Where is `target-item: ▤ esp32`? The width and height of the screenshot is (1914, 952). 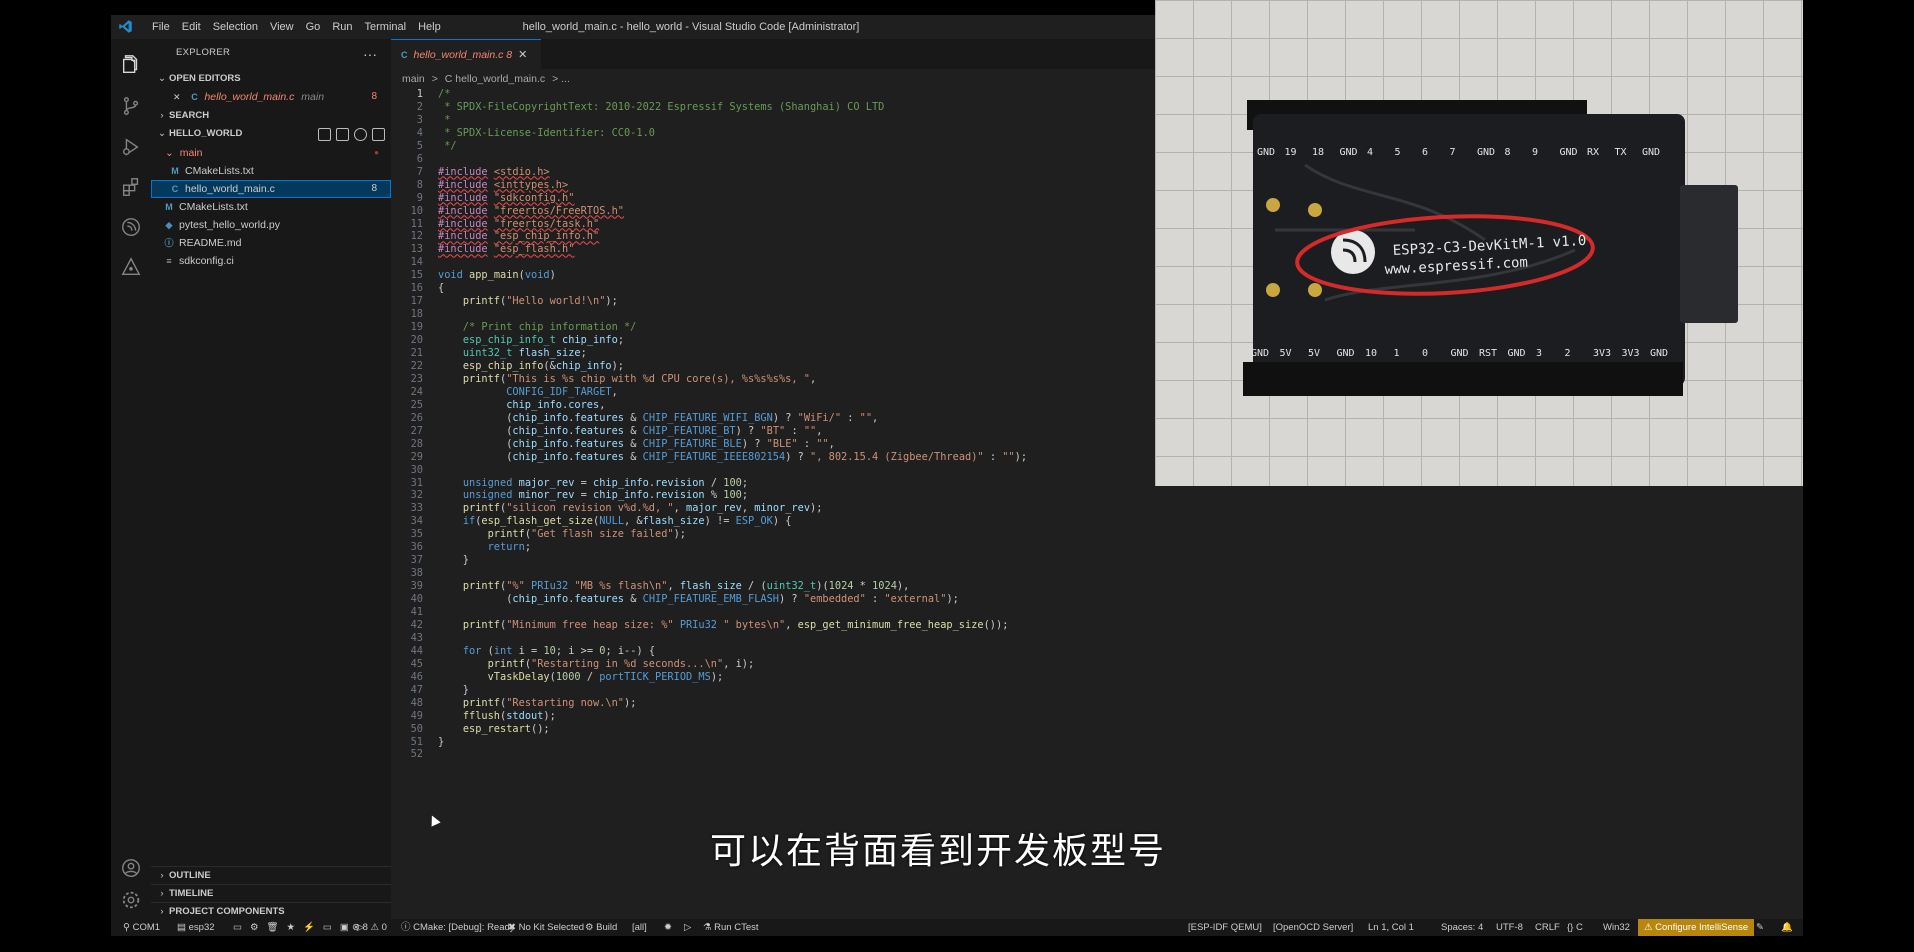
target-item: ▤ esp32 is located at coordinates (196, 927).